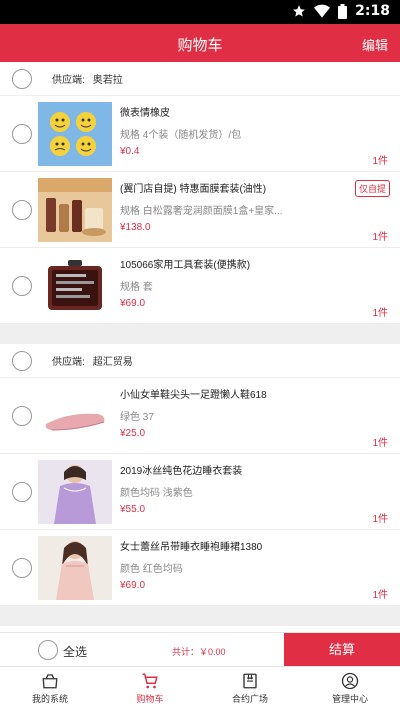  Describe the element at coordinates (350, 681) in the screenshot. I see `user-icon` at that location.